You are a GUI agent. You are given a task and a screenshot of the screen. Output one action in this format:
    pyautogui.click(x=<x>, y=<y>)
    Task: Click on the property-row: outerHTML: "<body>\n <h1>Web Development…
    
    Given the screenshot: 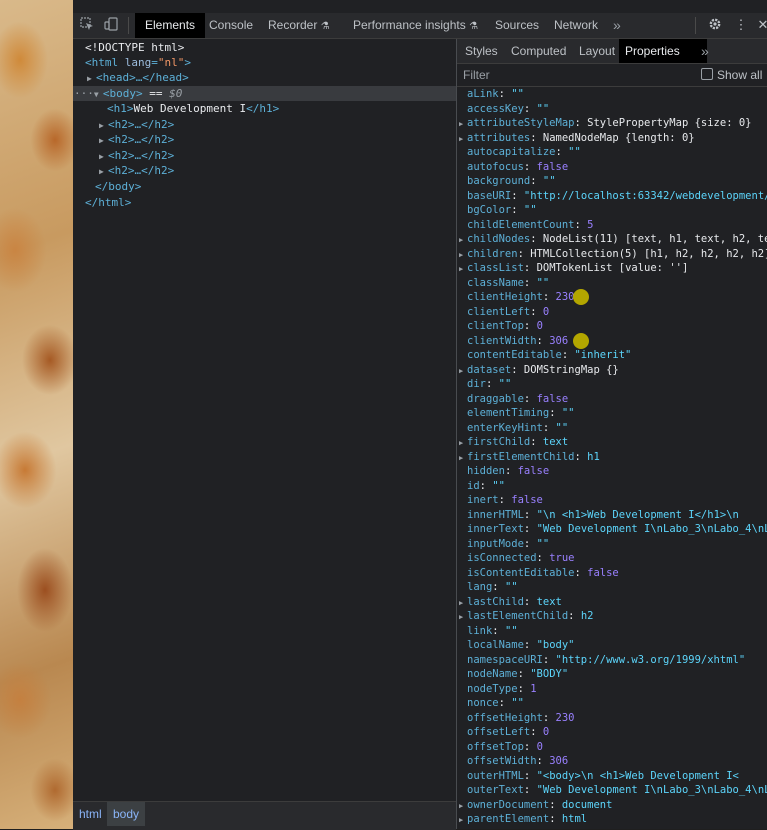 What is the action you would take?
    pyautogui.click(x=599, y=776)
    